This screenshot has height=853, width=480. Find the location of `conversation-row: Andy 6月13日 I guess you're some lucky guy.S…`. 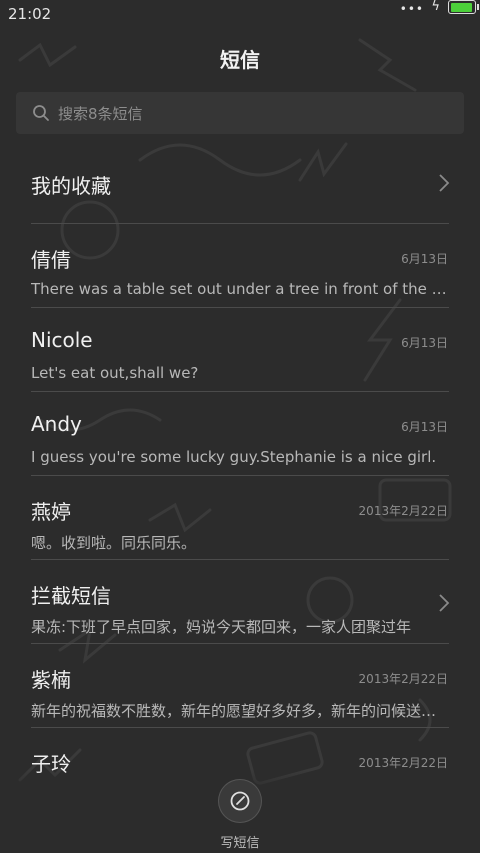

conversation-row: Andy 6月13日 I guess you're some lucky guy.S… is located at coordinates (240, 434).